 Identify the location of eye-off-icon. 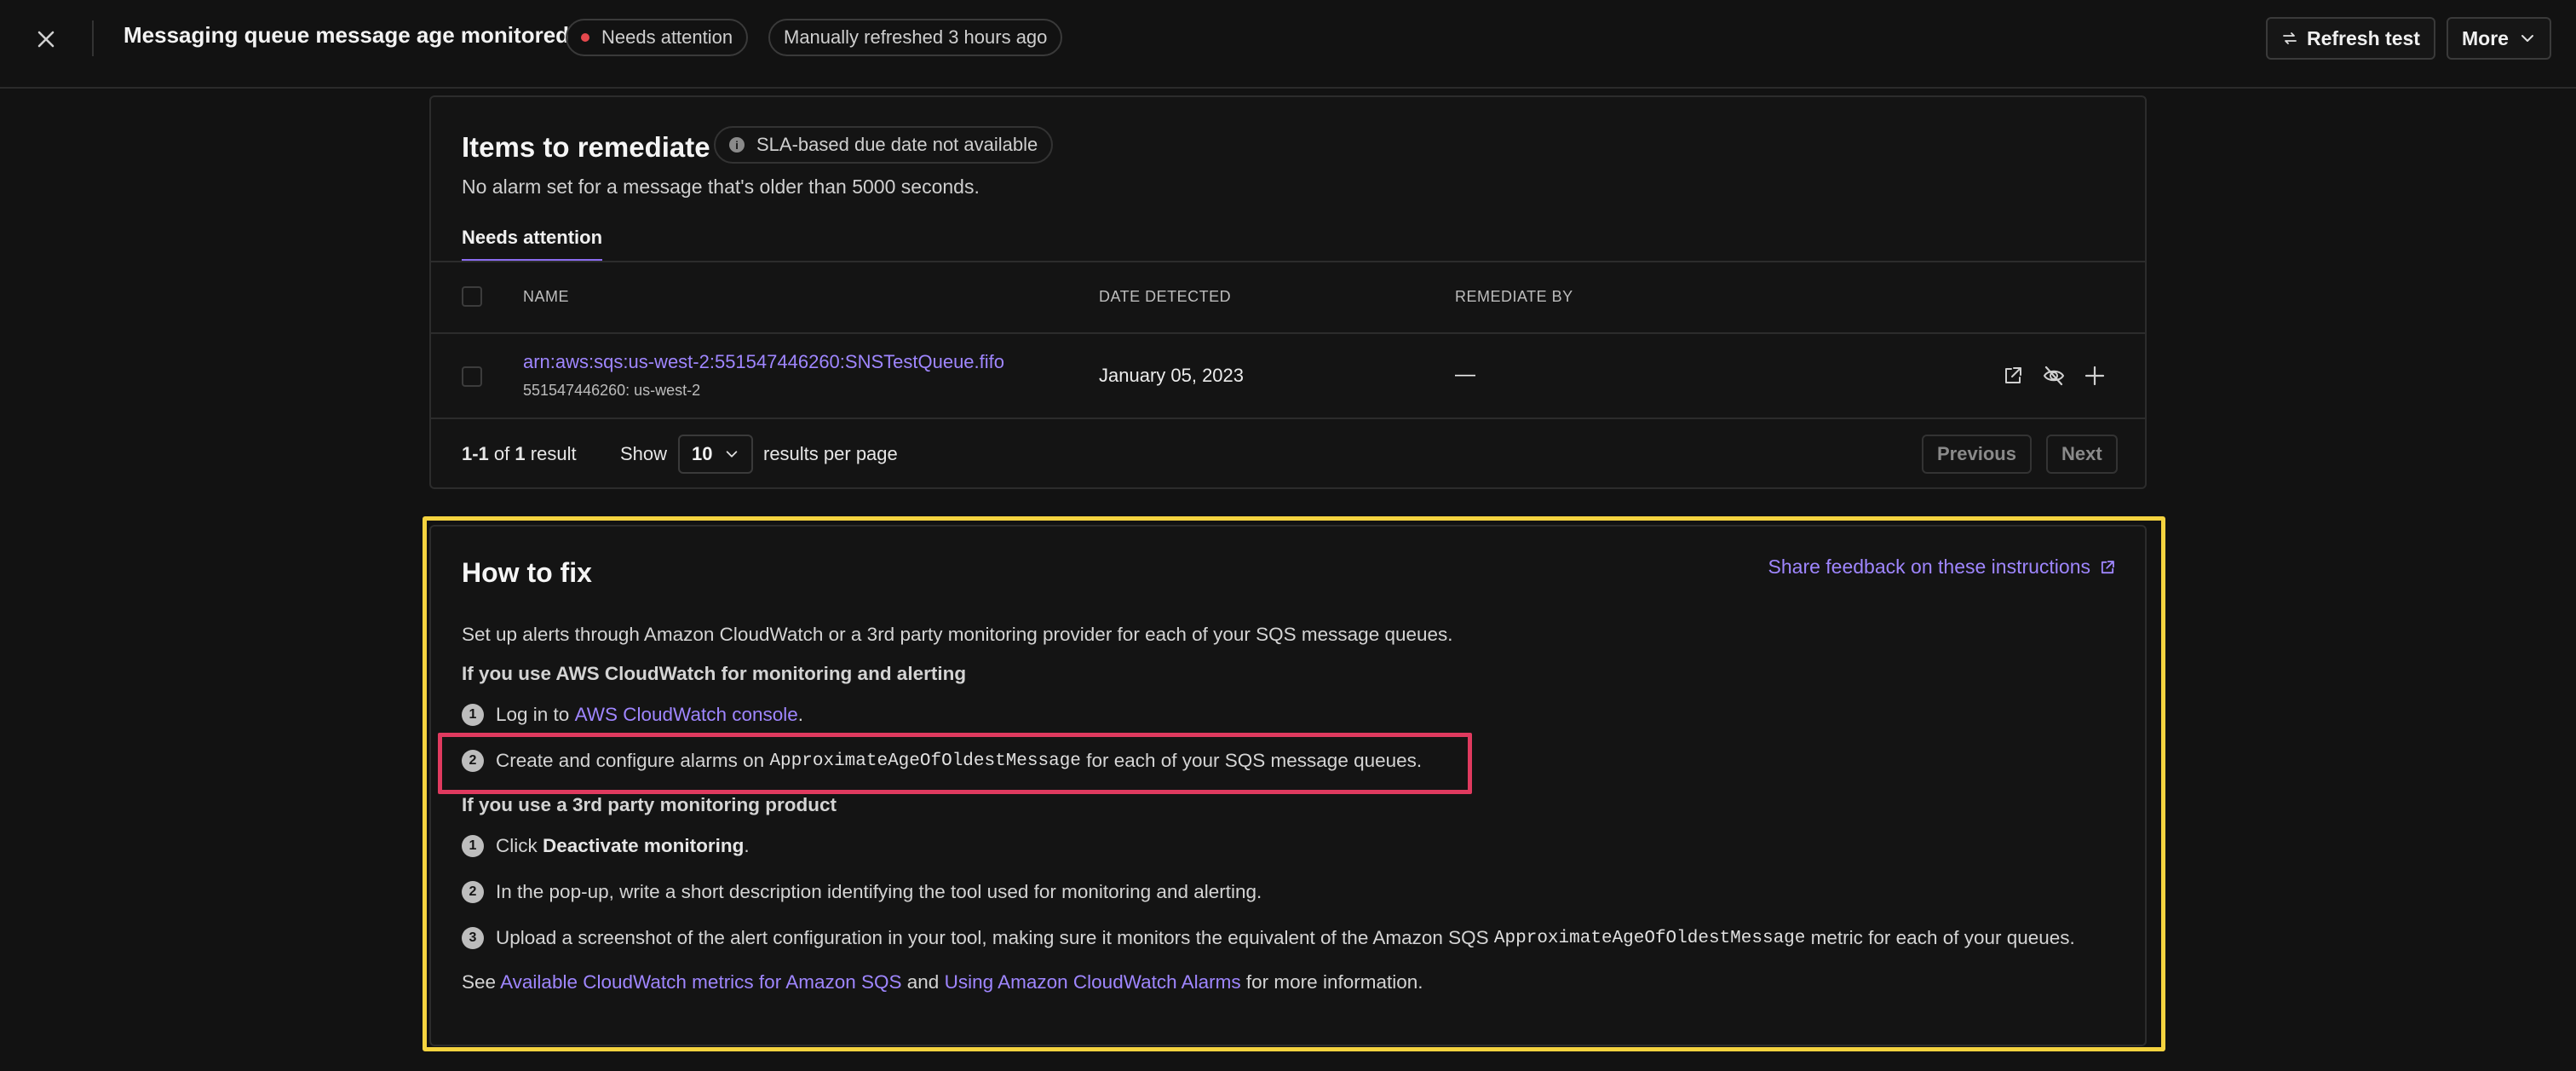
(2054, 376).